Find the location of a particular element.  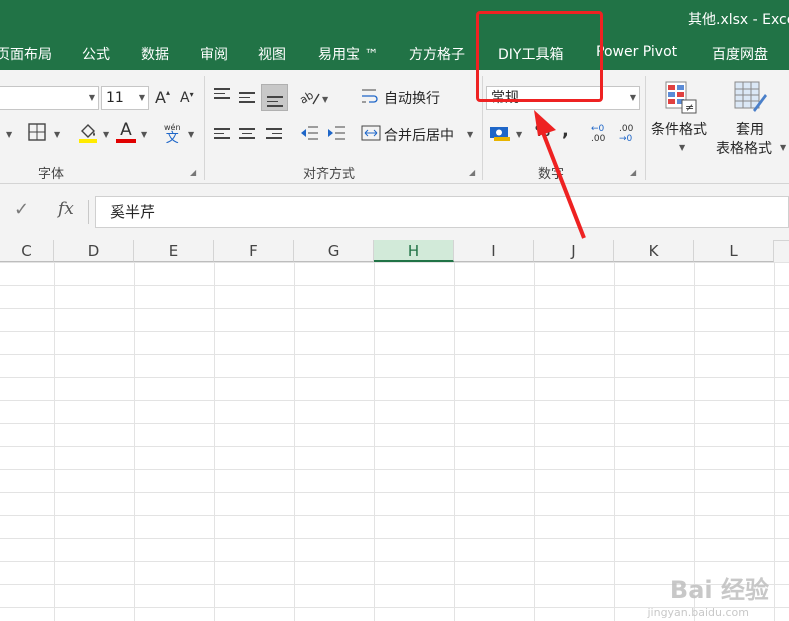

wrap-text-button is located at coordinates (370, 98).